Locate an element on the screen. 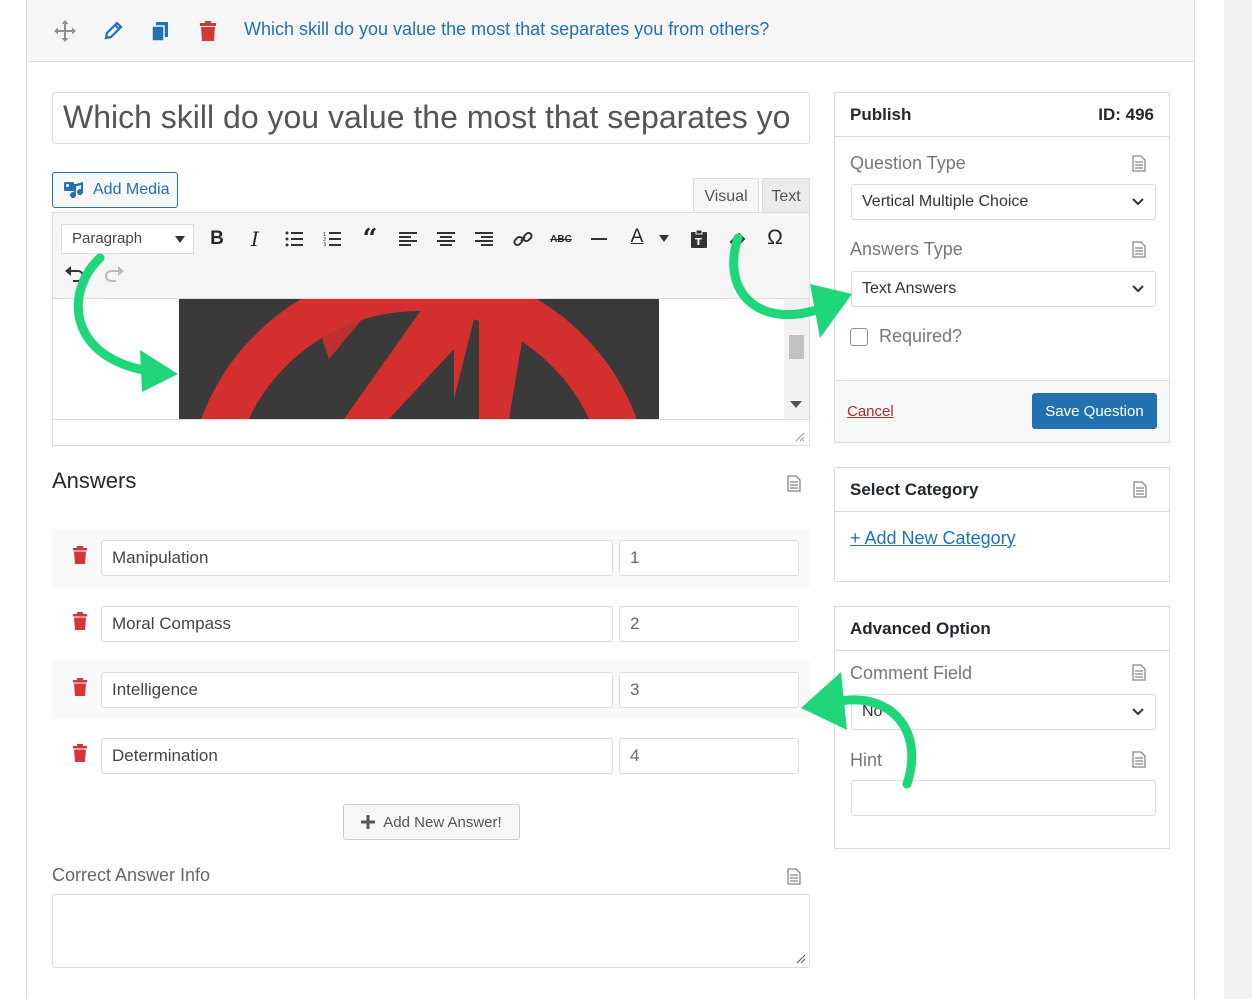 The height and width of the screenshot is (999, 1252). redo-icon is located at coordinates (114, 273).